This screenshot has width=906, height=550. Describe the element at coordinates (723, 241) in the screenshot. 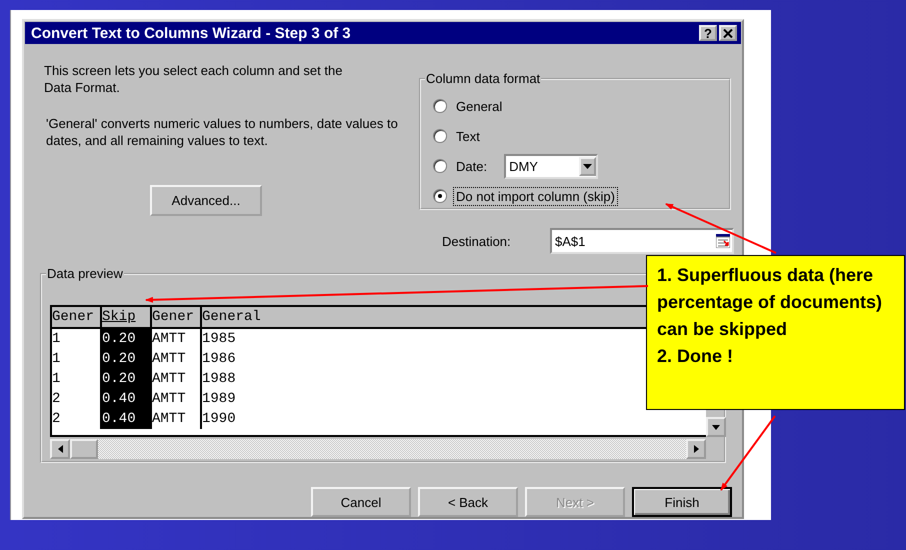

I see `collapse-dialog-icon` at that location.